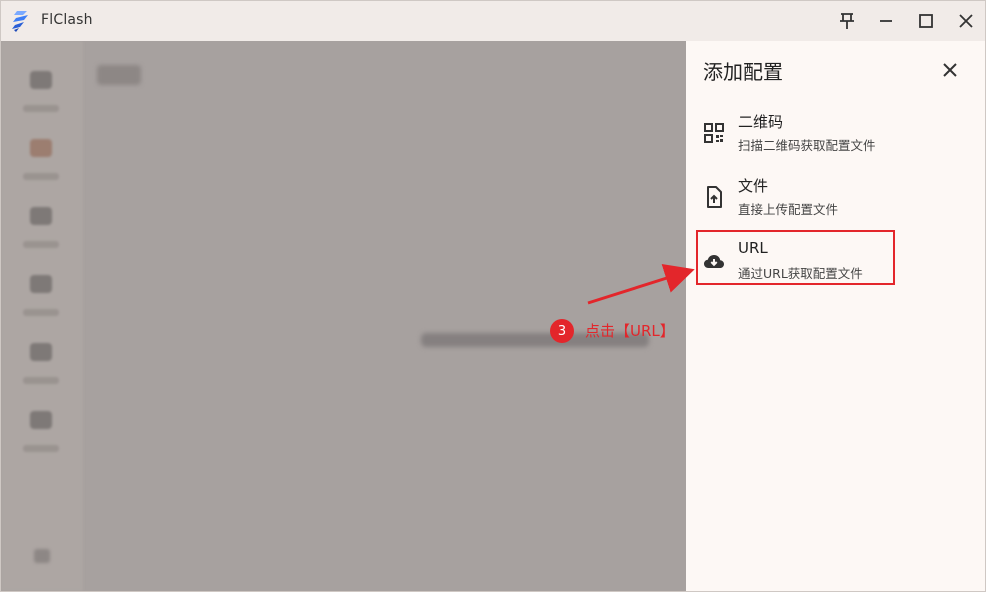  What do you see at coordinates (828, 199) in the screenshot?
I see `file-option: 文件 直接上传配置文件` at bounding box center [828, 199].